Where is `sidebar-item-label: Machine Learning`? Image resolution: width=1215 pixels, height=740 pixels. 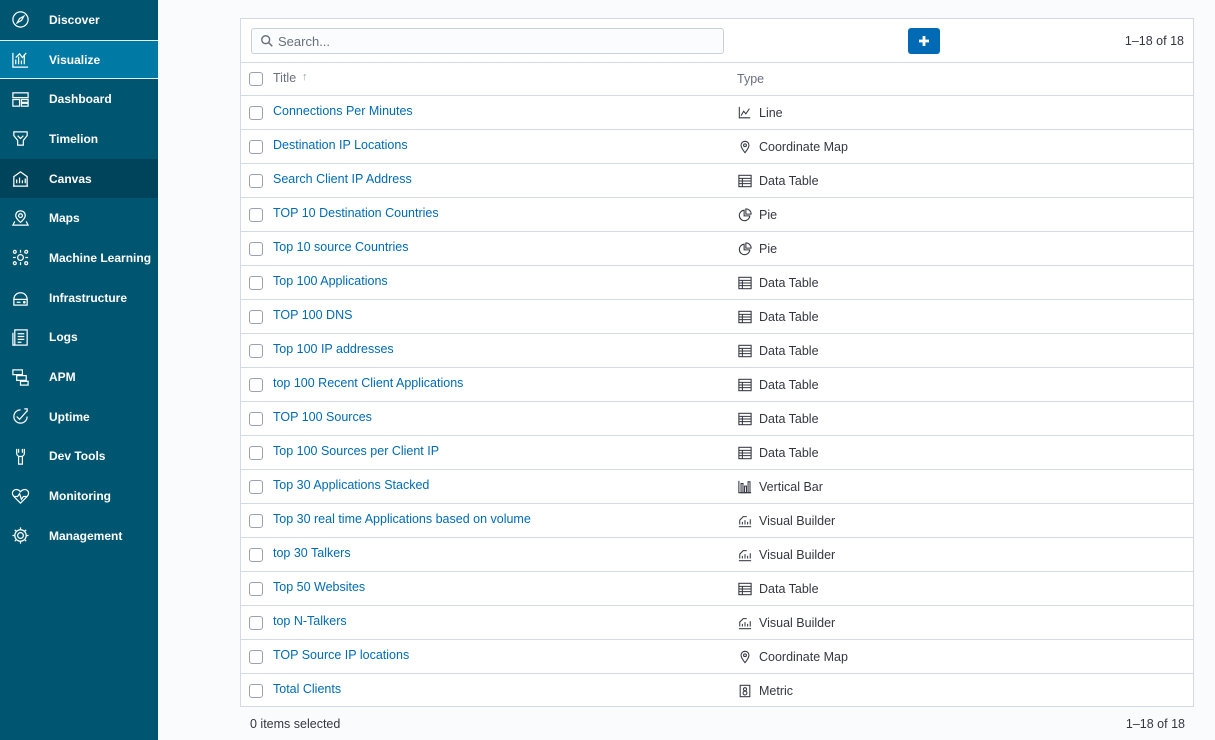
sidebar-item-label: Machine Learning is located at coordinates (100, 257).